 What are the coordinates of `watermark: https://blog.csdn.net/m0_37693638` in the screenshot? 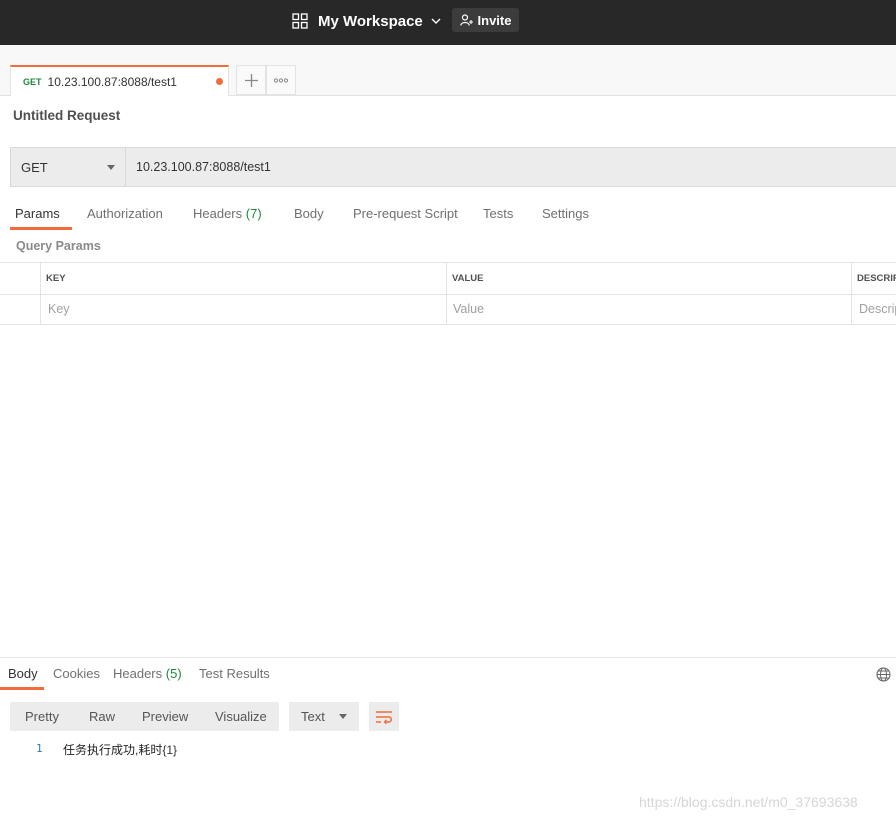 It's located at (748, 802).